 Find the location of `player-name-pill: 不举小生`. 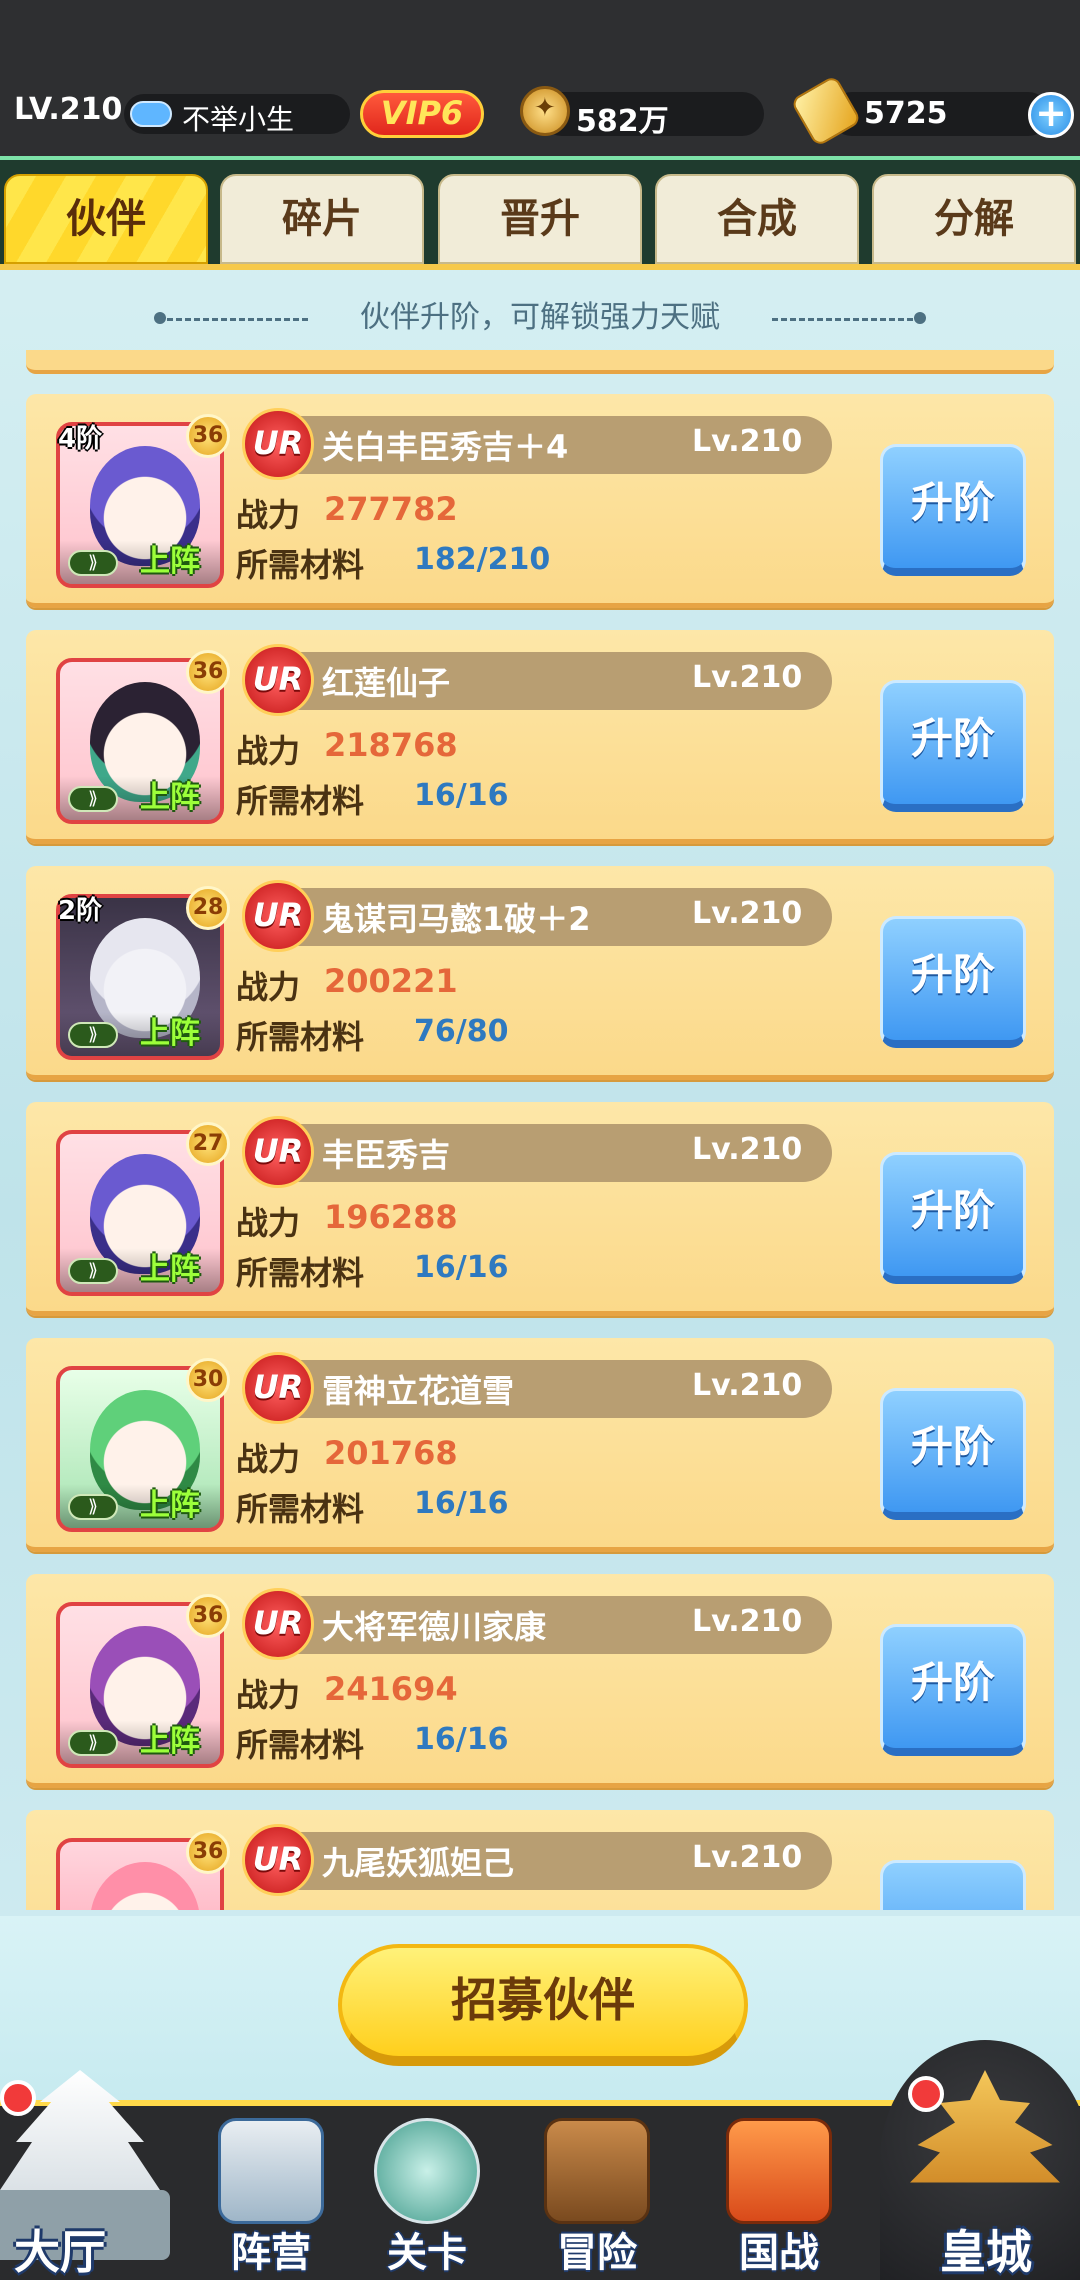

player-name-pill: 不举小生 is located at coordinates (237, 115).